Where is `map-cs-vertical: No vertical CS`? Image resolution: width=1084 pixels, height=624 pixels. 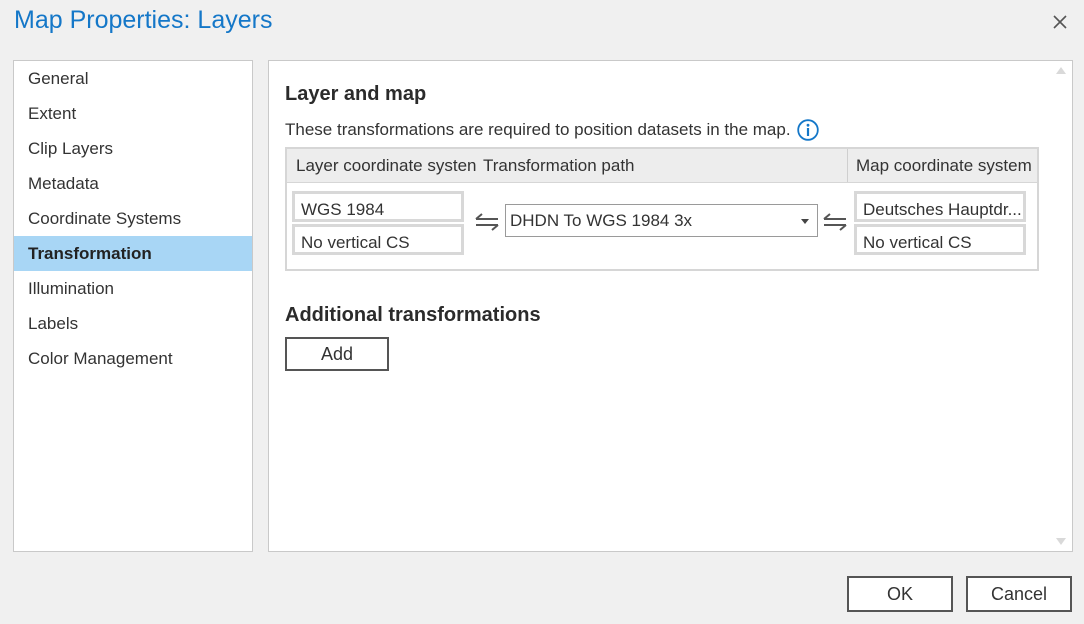 map-cs-vertical: No vertical CS is located at coordinates (940, 239).